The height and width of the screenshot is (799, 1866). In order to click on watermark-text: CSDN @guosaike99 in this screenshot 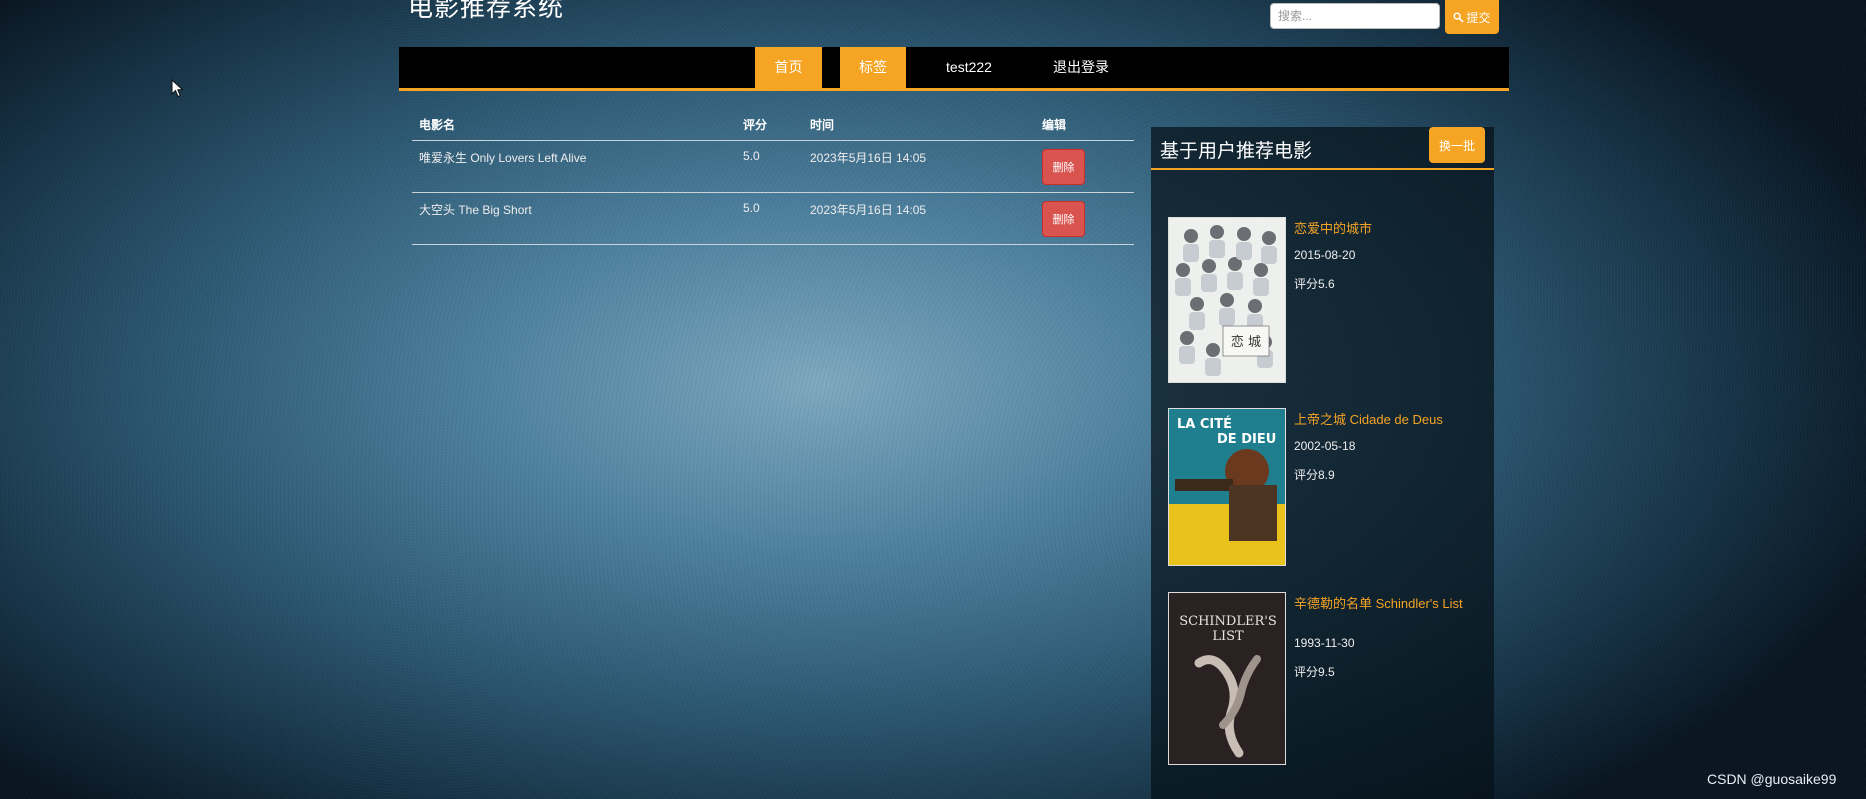, I will do `click(1772, 779)`.